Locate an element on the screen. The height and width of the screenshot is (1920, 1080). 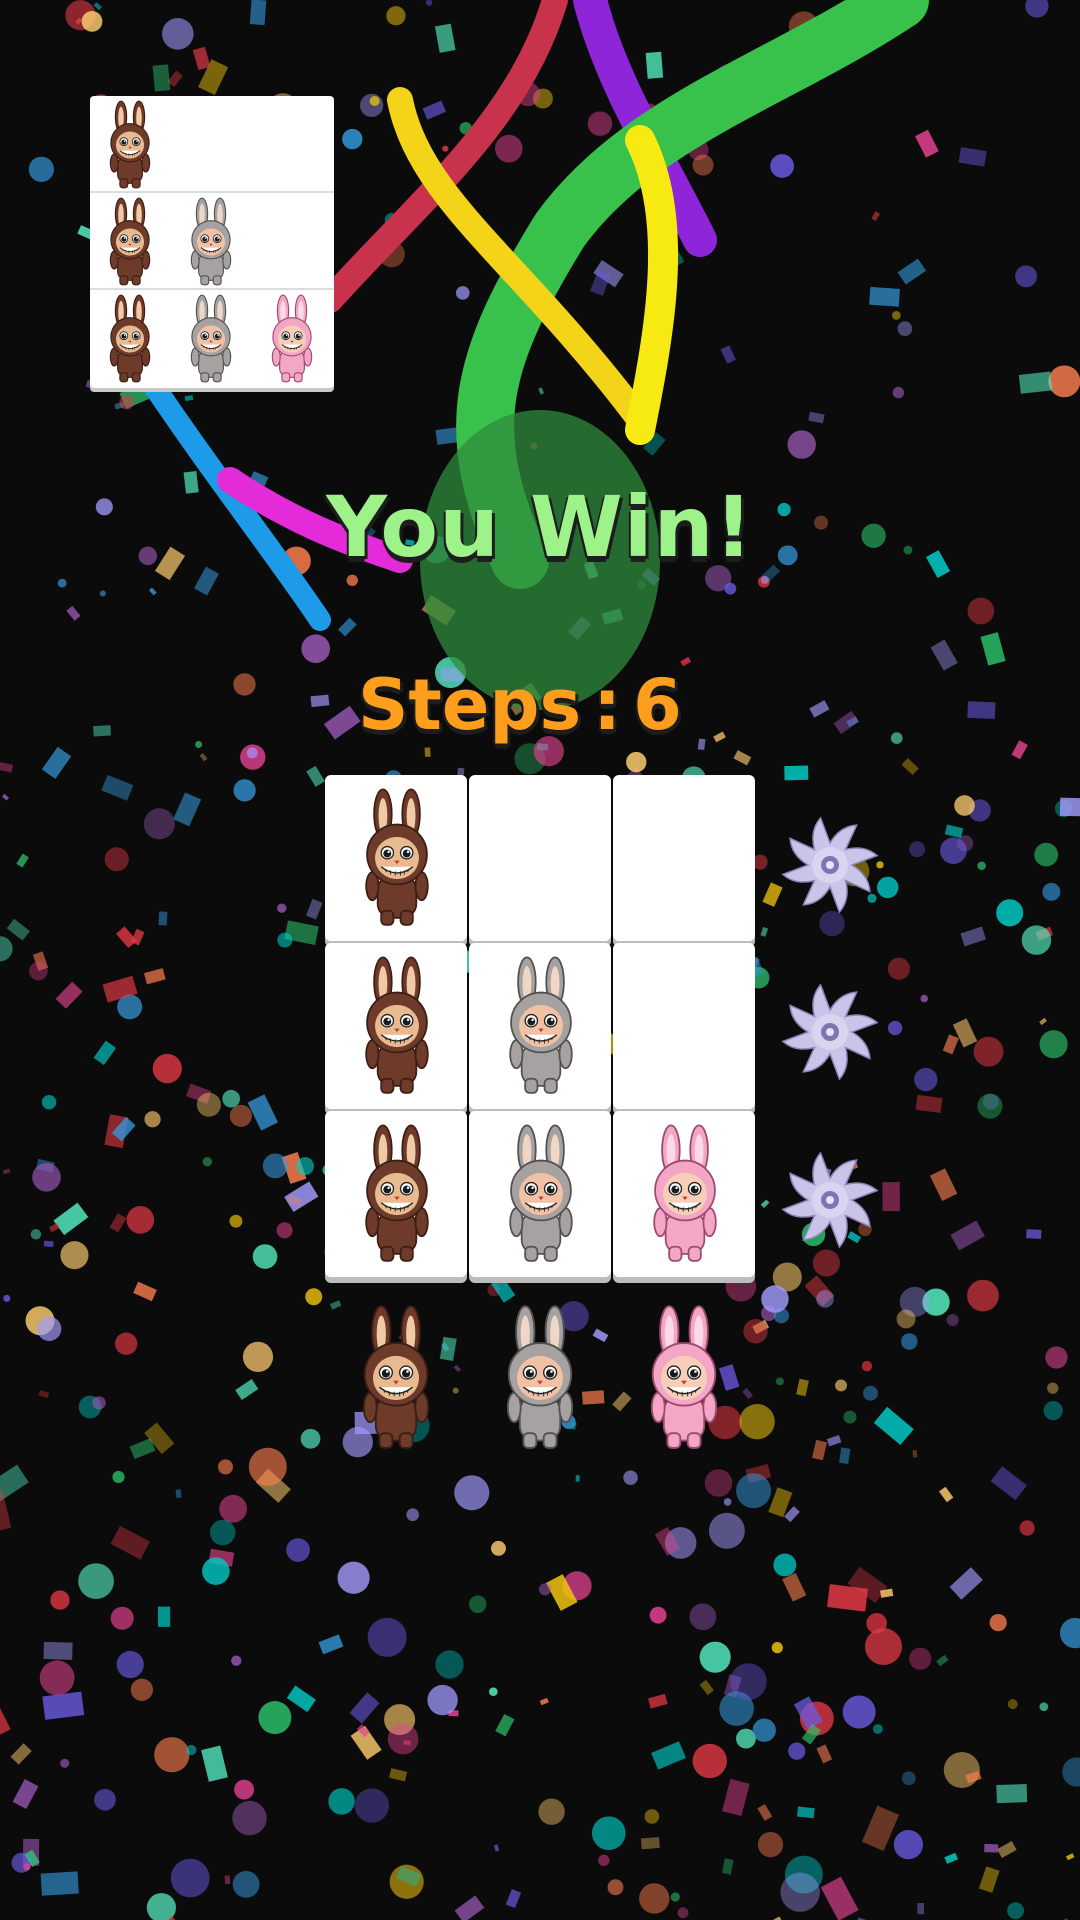
board-character-pink is located at coordinates (685, 1196).